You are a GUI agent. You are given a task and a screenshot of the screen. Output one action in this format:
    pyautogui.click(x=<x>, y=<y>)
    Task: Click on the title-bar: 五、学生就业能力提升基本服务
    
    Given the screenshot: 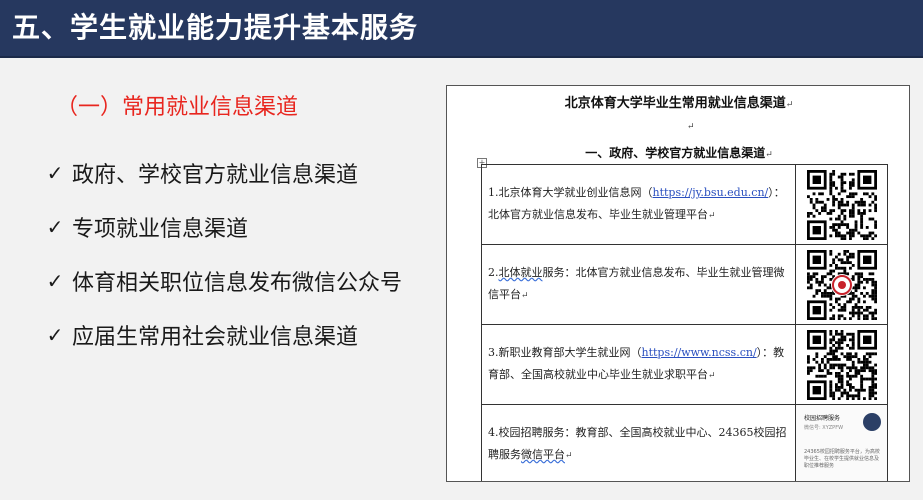 What is the action you would take?
    pyautogui.click(x=461, y=29)
    